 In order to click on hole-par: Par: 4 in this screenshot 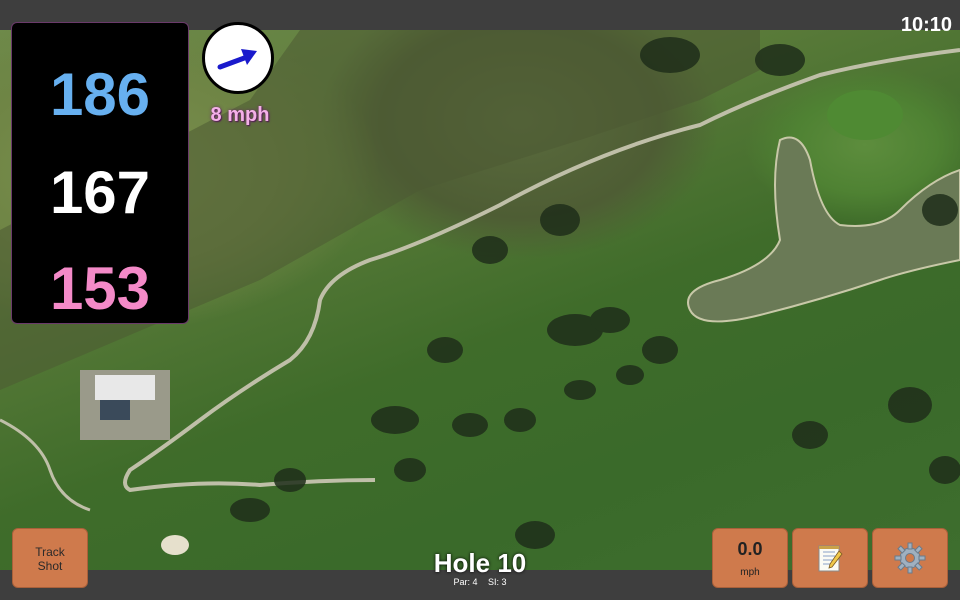, I will do `click(465, 582)`.